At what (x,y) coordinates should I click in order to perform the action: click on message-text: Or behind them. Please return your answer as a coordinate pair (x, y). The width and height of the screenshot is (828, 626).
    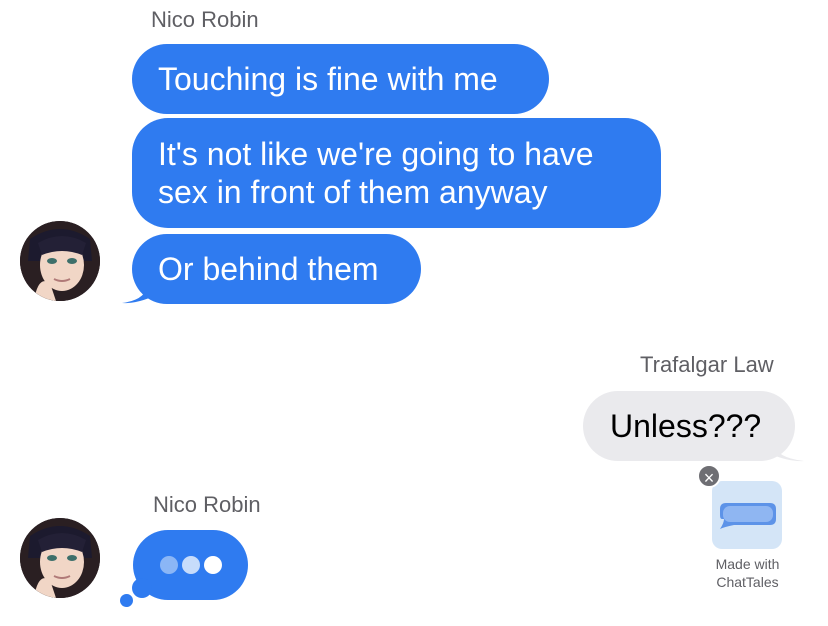
    Looking at the image, I should click on (268, 269).